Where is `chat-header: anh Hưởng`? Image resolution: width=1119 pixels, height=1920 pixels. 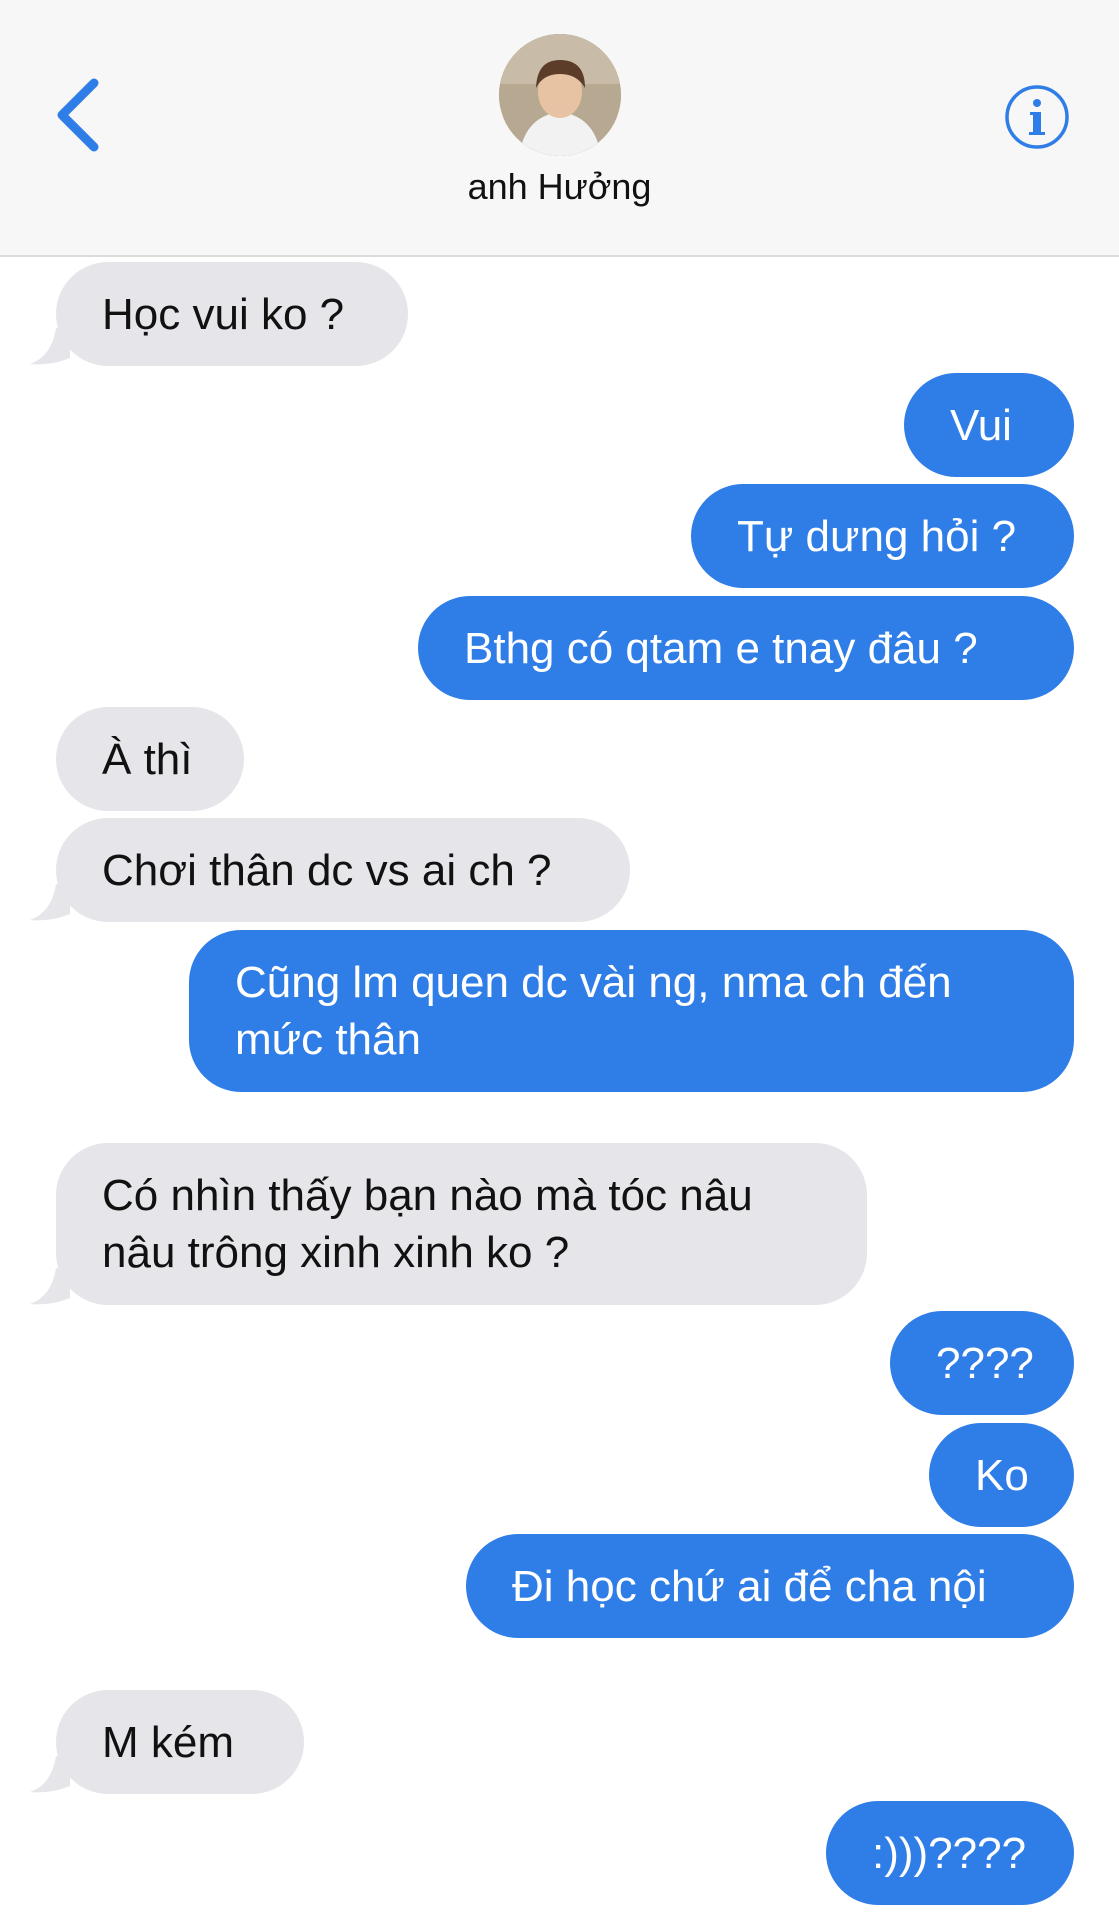 chat-header: anh Hưởng is located at coordinates (559, 128).